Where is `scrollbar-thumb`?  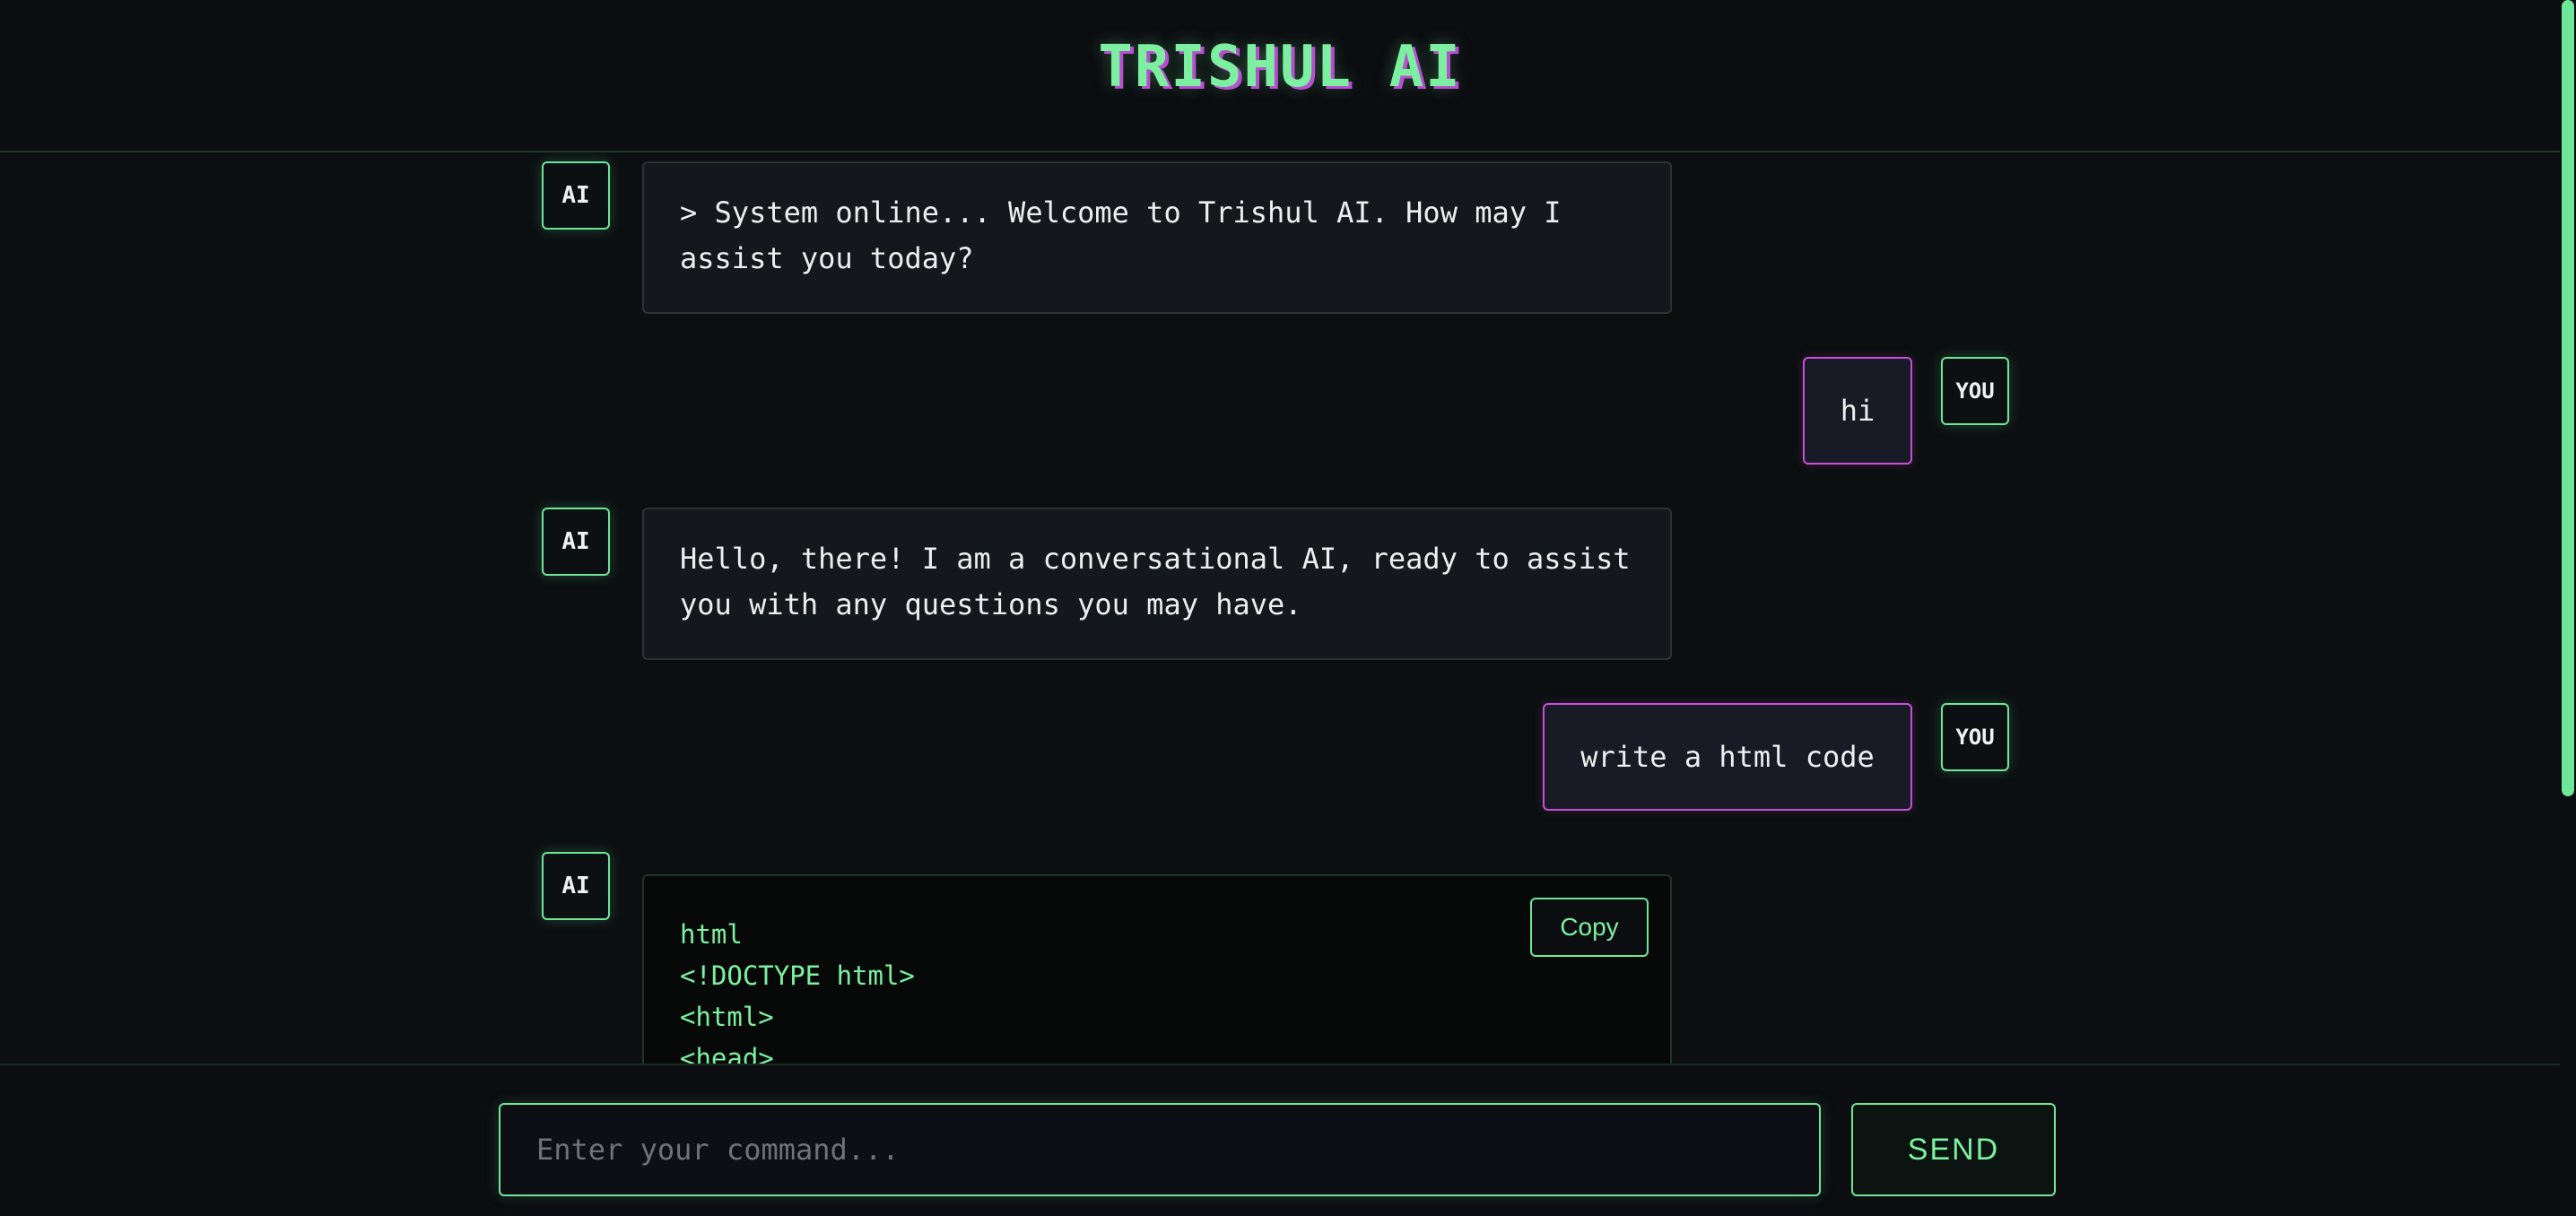
scrollbar-thumb is located at coordinates (2568, 398).